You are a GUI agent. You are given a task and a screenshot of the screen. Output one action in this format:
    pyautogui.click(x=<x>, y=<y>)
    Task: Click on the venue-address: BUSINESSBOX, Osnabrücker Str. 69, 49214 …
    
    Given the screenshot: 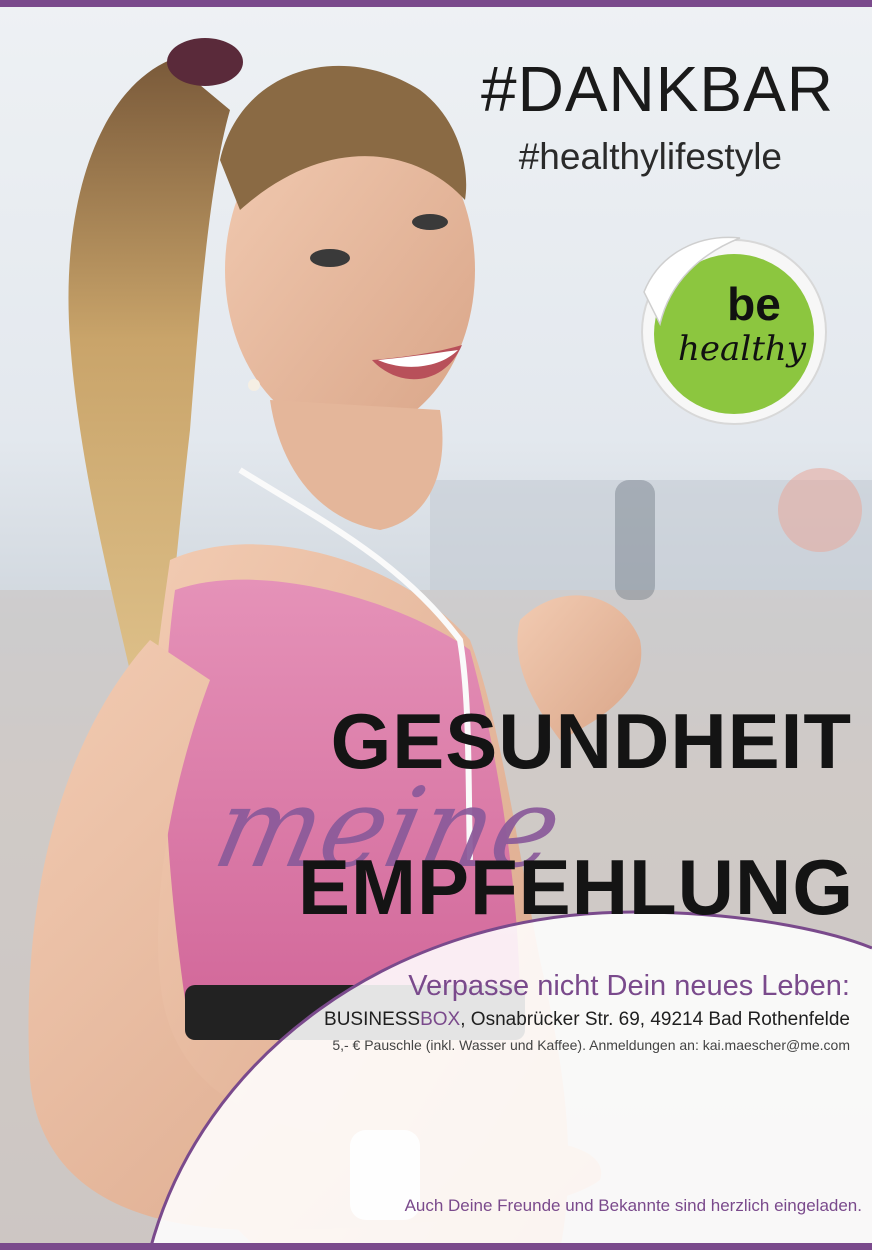 What is the action you would take?
    pyautogui.click(x=587, y=1020)
    